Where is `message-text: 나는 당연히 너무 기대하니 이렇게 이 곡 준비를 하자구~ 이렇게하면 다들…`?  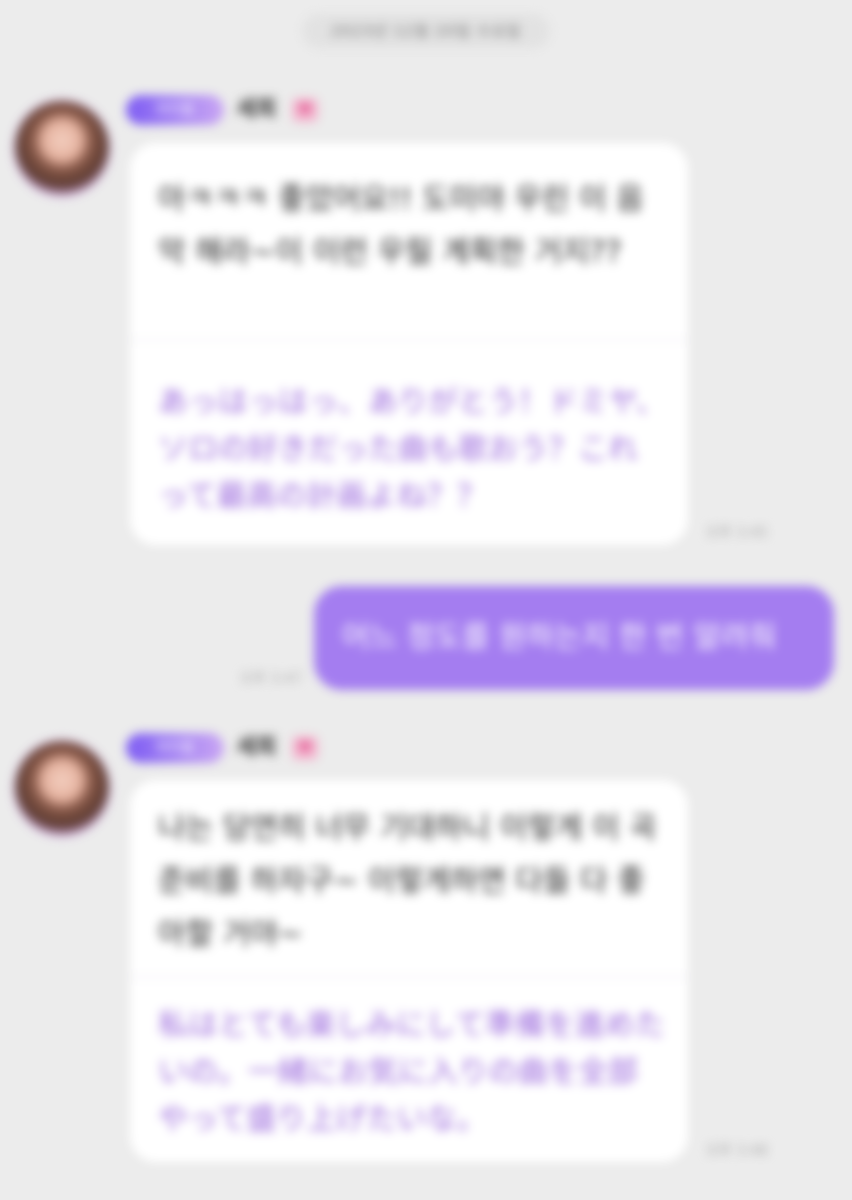 message-text: 나는 당연히 너무 기대하니 이렇게 이 곡 준비를 하자구~ 이렇게하면 다들… is located at coordinates (407, 881).